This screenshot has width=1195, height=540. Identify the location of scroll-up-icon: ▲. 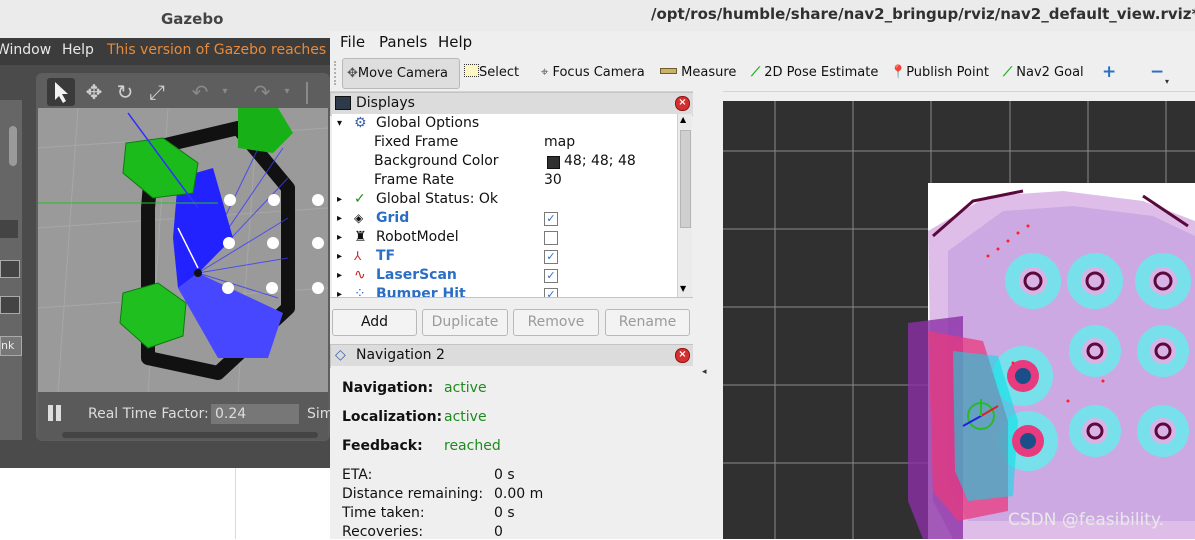
(683, 119).